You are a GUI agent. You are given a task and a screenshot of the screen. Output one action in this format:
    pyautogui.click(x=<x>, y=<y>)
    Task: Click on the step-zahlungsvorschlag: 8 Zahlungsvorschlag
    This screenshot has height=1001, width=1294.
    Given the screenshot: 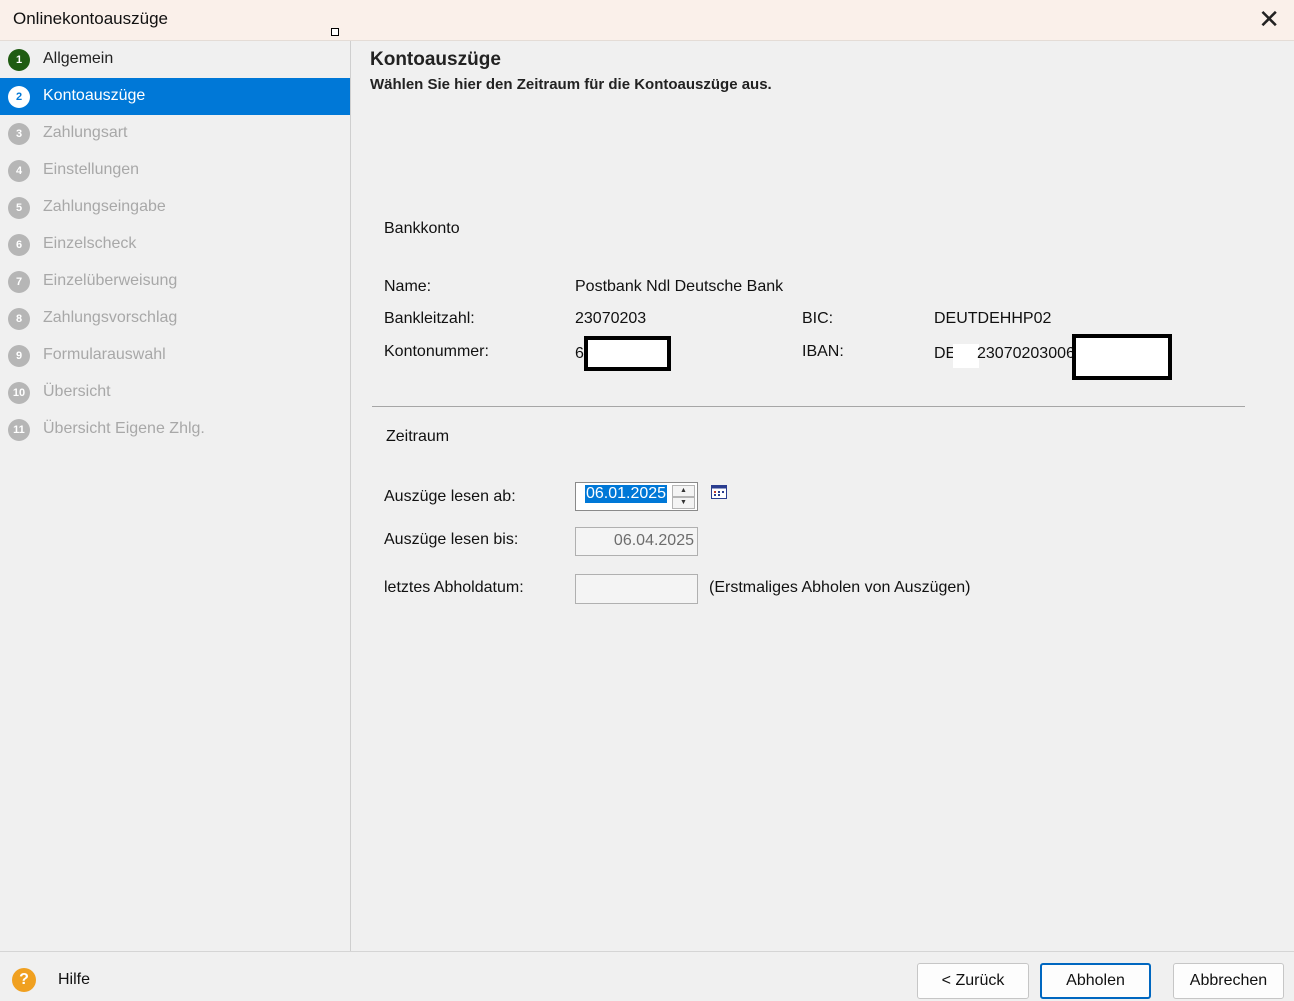 What is the action you would take?
    pyautogui.click(x=175, y=318)
    